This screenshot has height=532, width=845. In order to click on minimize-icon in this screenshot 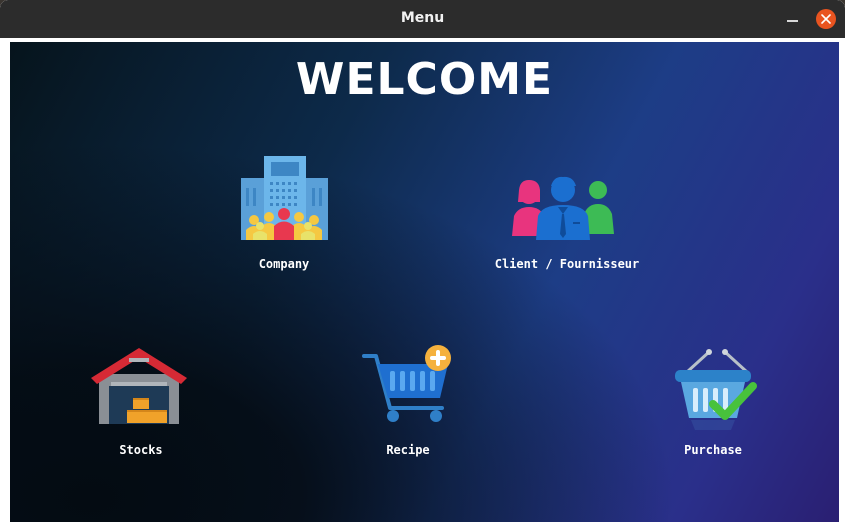, I will do `click(792, 21)`.